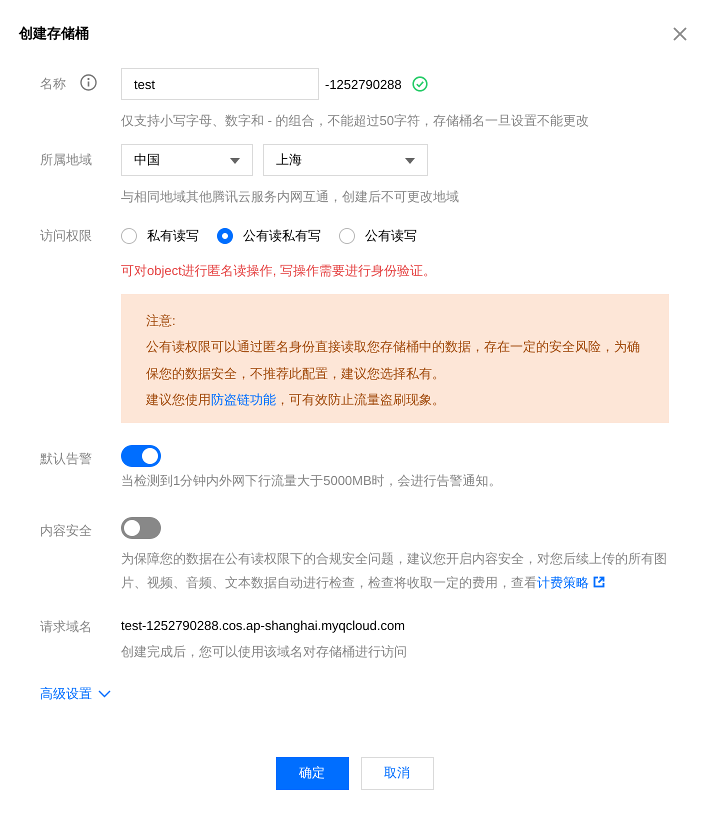 The width and height of the screenshot is (709, 827). I want to click on close-icon, so click(680, 34).